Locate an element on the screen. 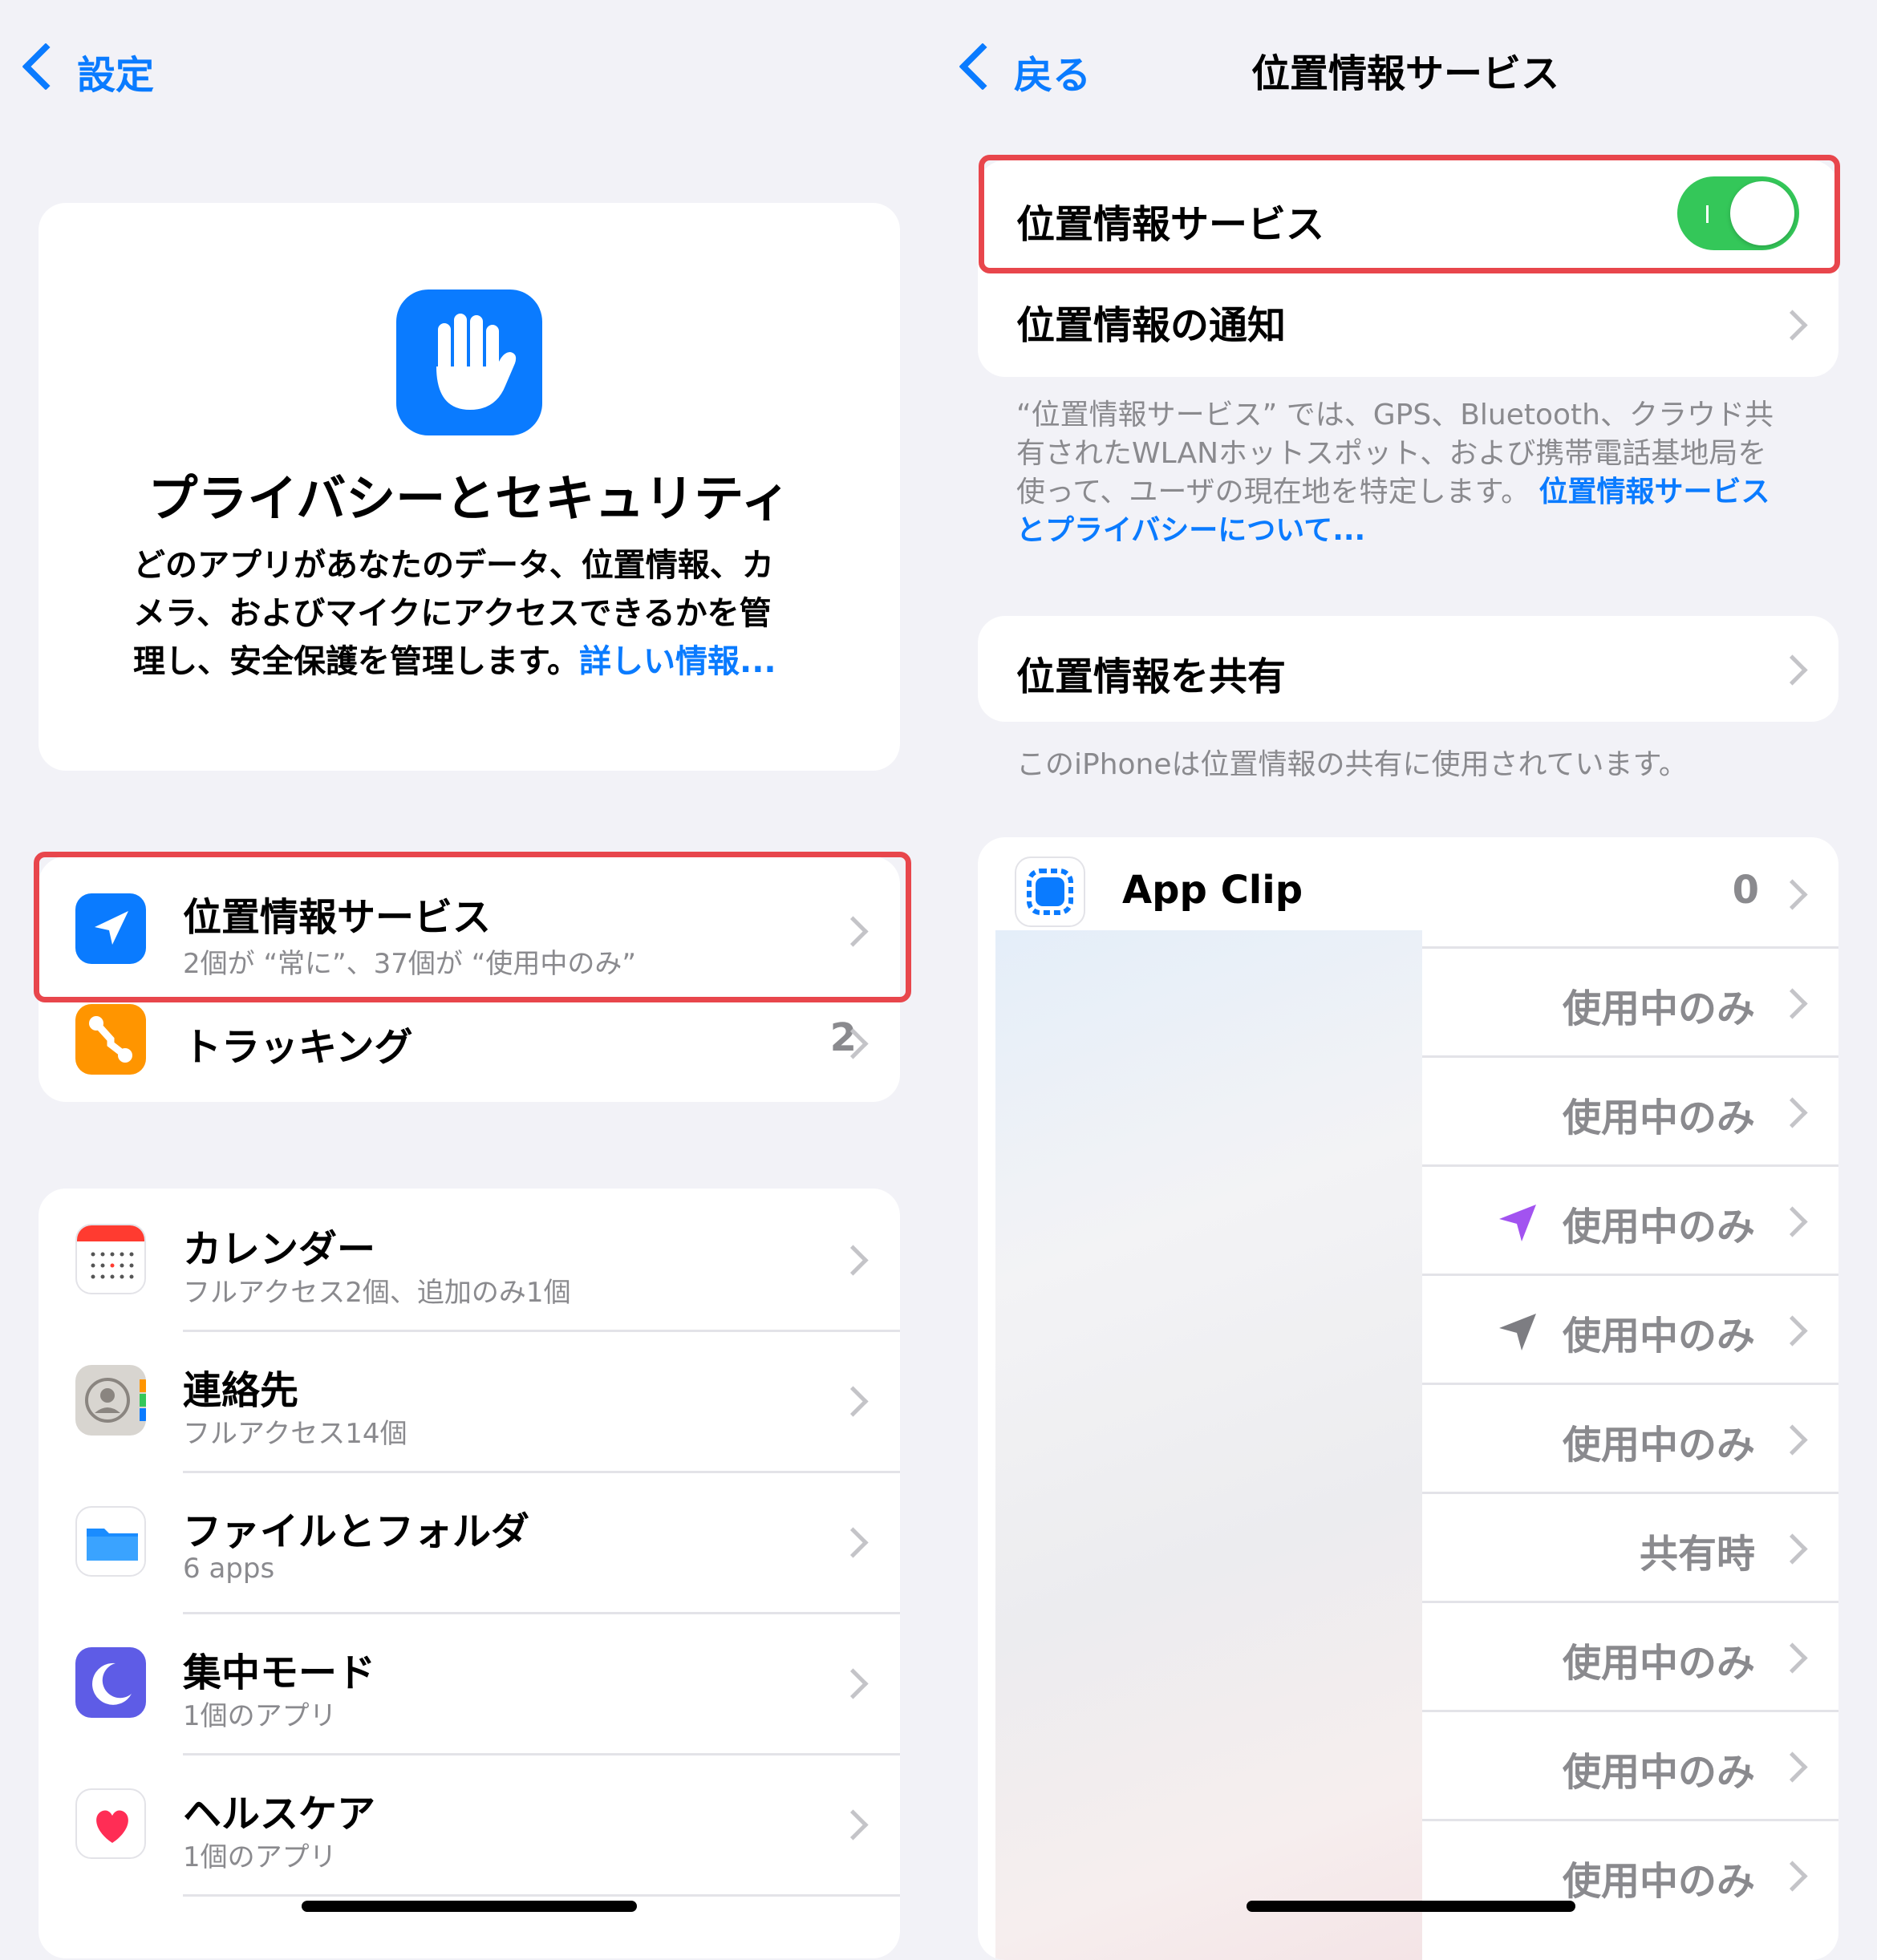 The height and width of the screenshot is (1960, 1877). files-title: ファイルとフォルダ is located at coordinates (356, 1531).